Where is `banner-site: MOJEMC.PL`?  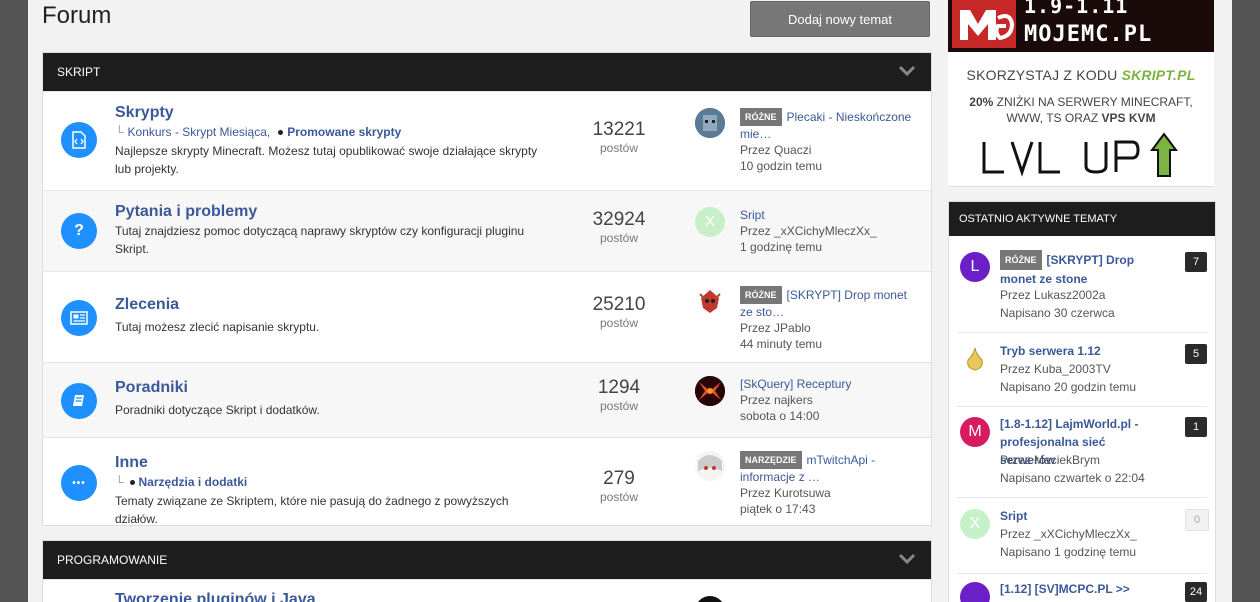
banner-site: MOJEMC.PL is located at coordinates (1088, 34).